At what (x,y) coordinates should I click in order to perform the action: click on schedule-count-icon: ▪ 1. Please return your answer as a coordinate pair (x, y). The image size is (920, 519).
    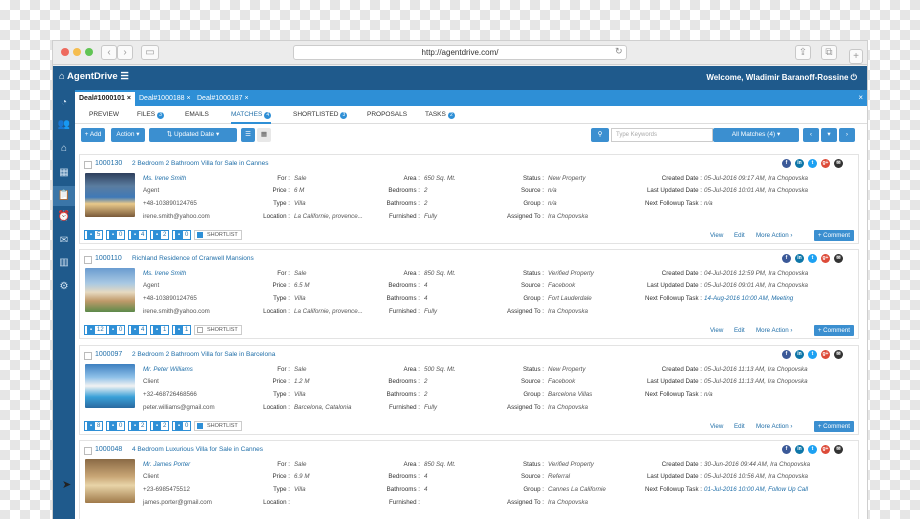
    Looking at the image, I should click on (182, 330).